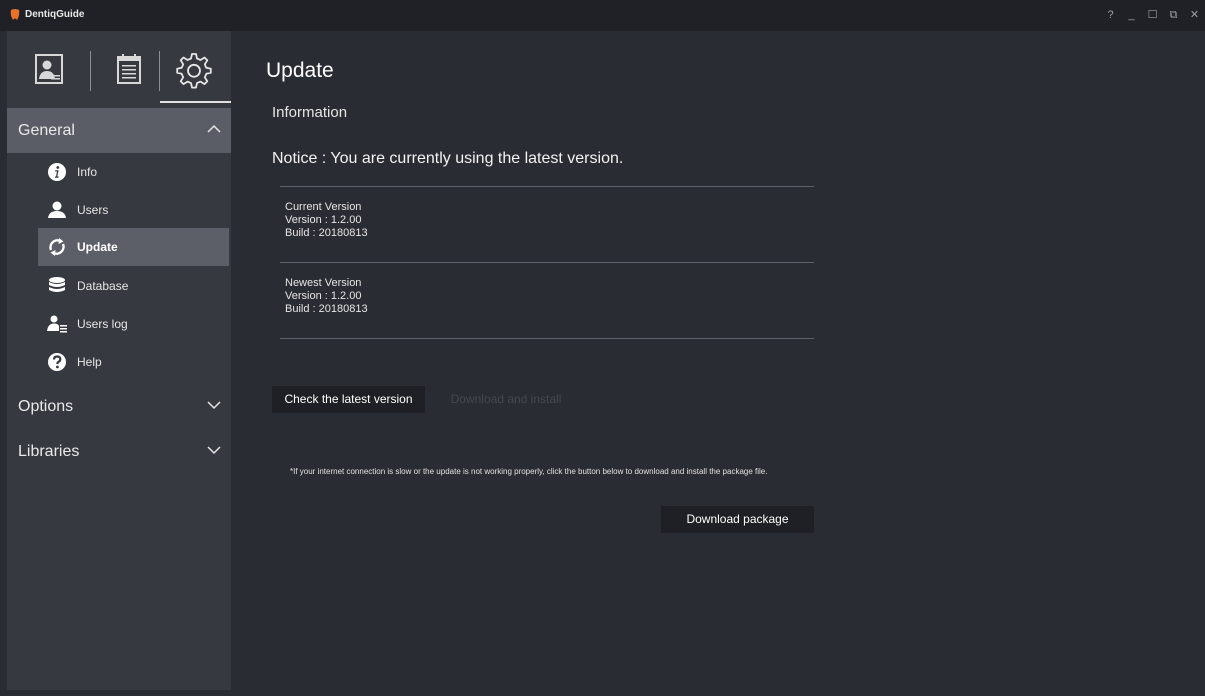 The width and height of the screenshot is (1205, 696). What do you see at coordinates (89, 362) in the screenshot?
I see `sidebar-item-label: Help` at bounding box center [89, 362].